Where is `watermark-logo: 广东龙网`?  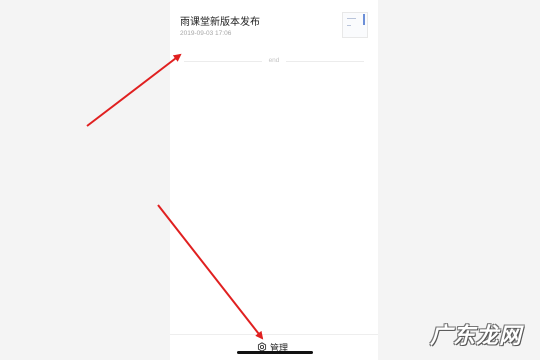 watermark-logo: 广东龙网 is located at coordinates (476, 336).